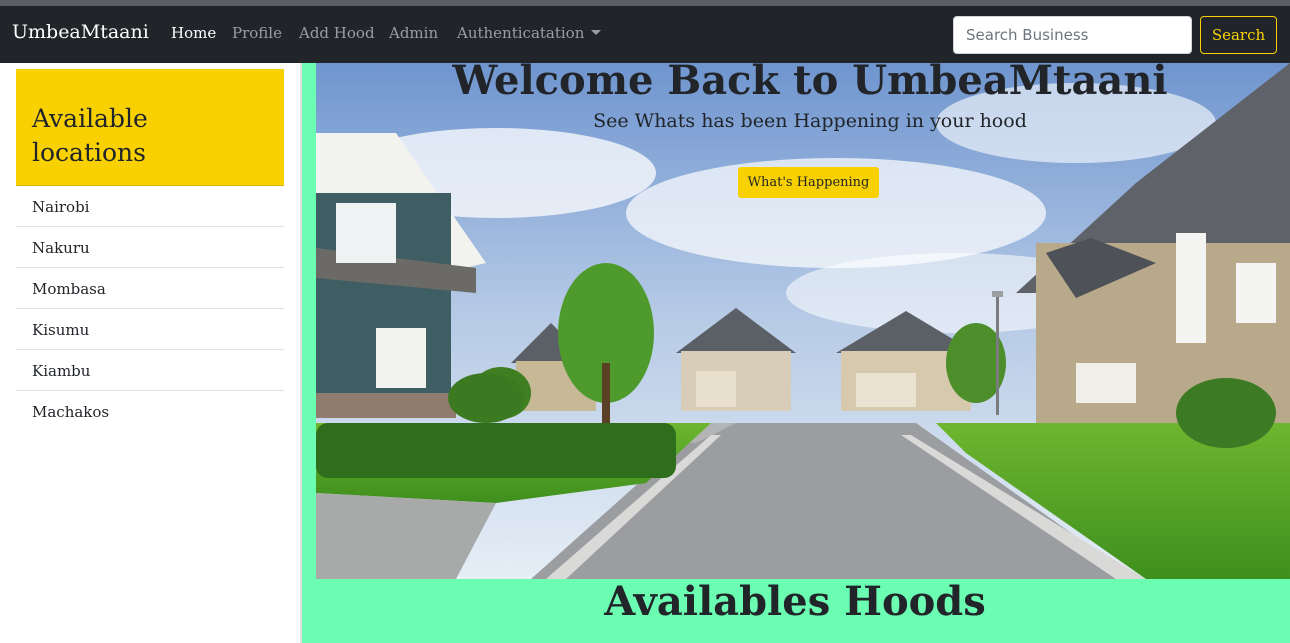 This screenshot has height=643, width=1290. Describe the element at coordinates (1072, 35) in the screenshot. I see `search-input` at that location.